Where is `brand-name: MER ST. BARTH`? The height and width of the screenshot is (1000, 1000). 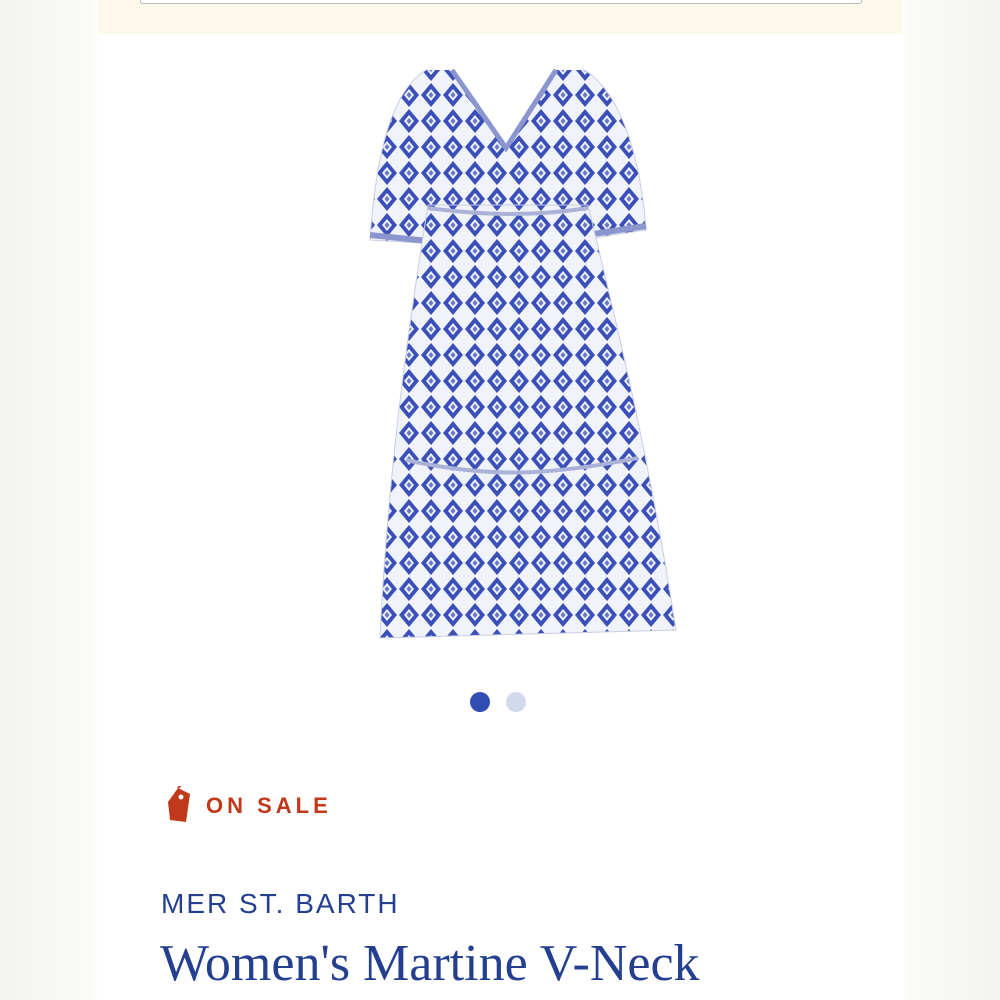 brand-name: MER ST. BARTH is located at coordinates (280, 904).